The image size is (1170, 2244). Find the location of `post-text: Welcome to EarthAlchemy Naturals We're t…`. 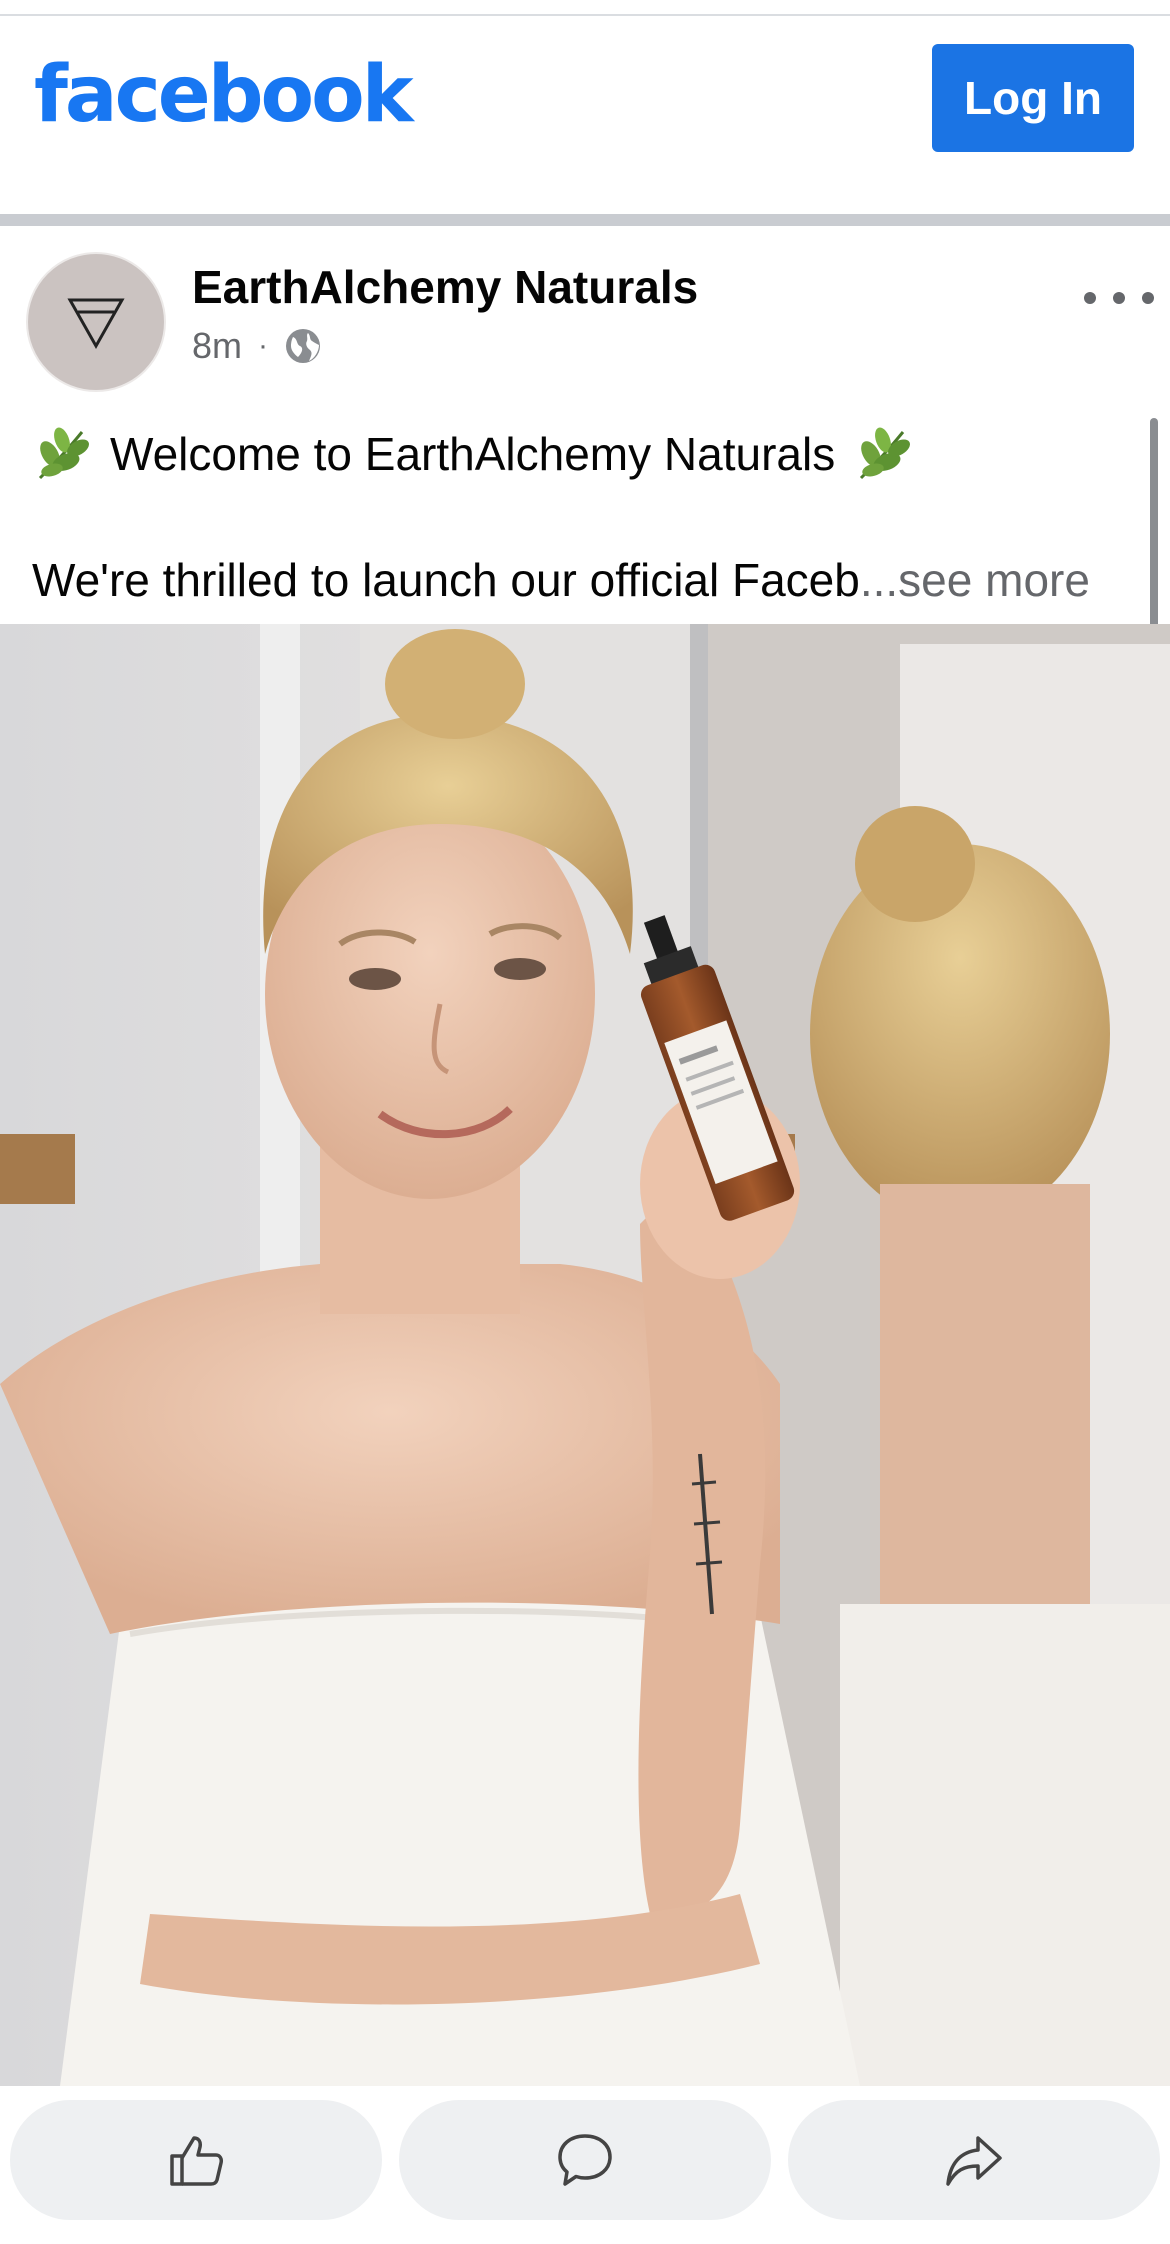

post-text: Welcome to EarthAlchemy Naturals We're t… is located at coordinates (585, 516).